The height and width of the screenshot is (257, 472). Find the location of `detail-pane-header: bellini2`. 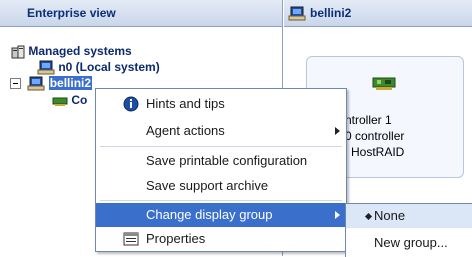

detail-pane-header: bellini2 is located at coordinates (378, 13).